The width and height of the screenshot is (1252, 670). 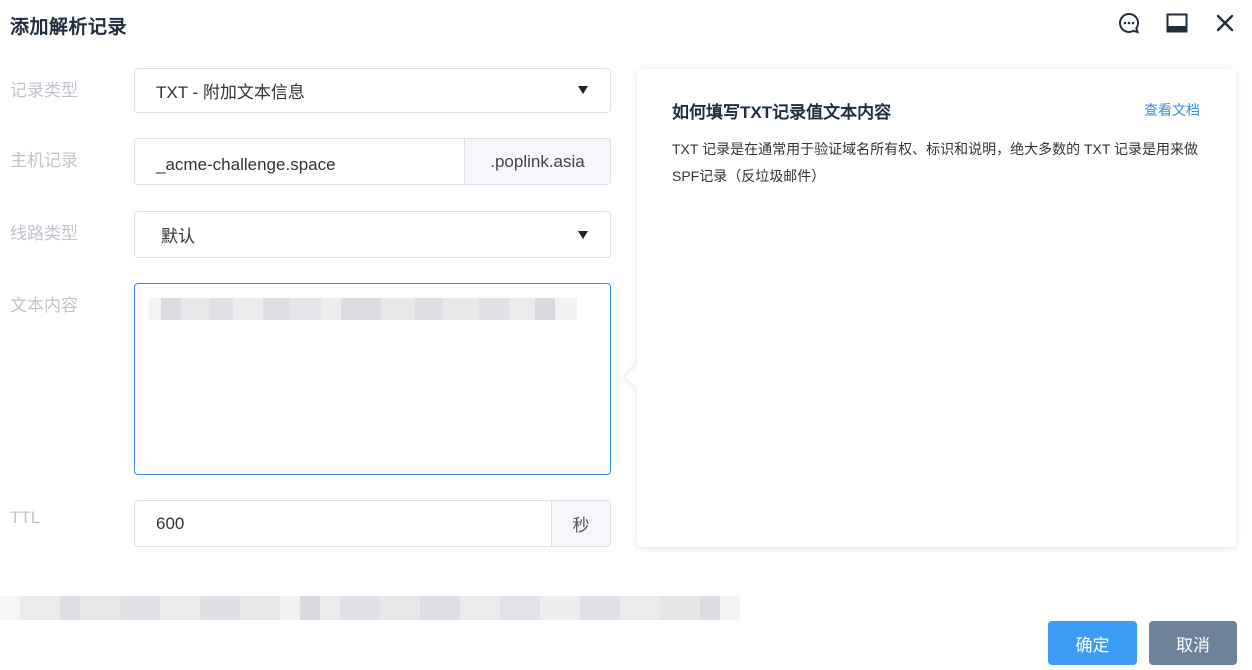 I want to click on domain-suffix: .poplink.asia, so click(x=537, y=161).